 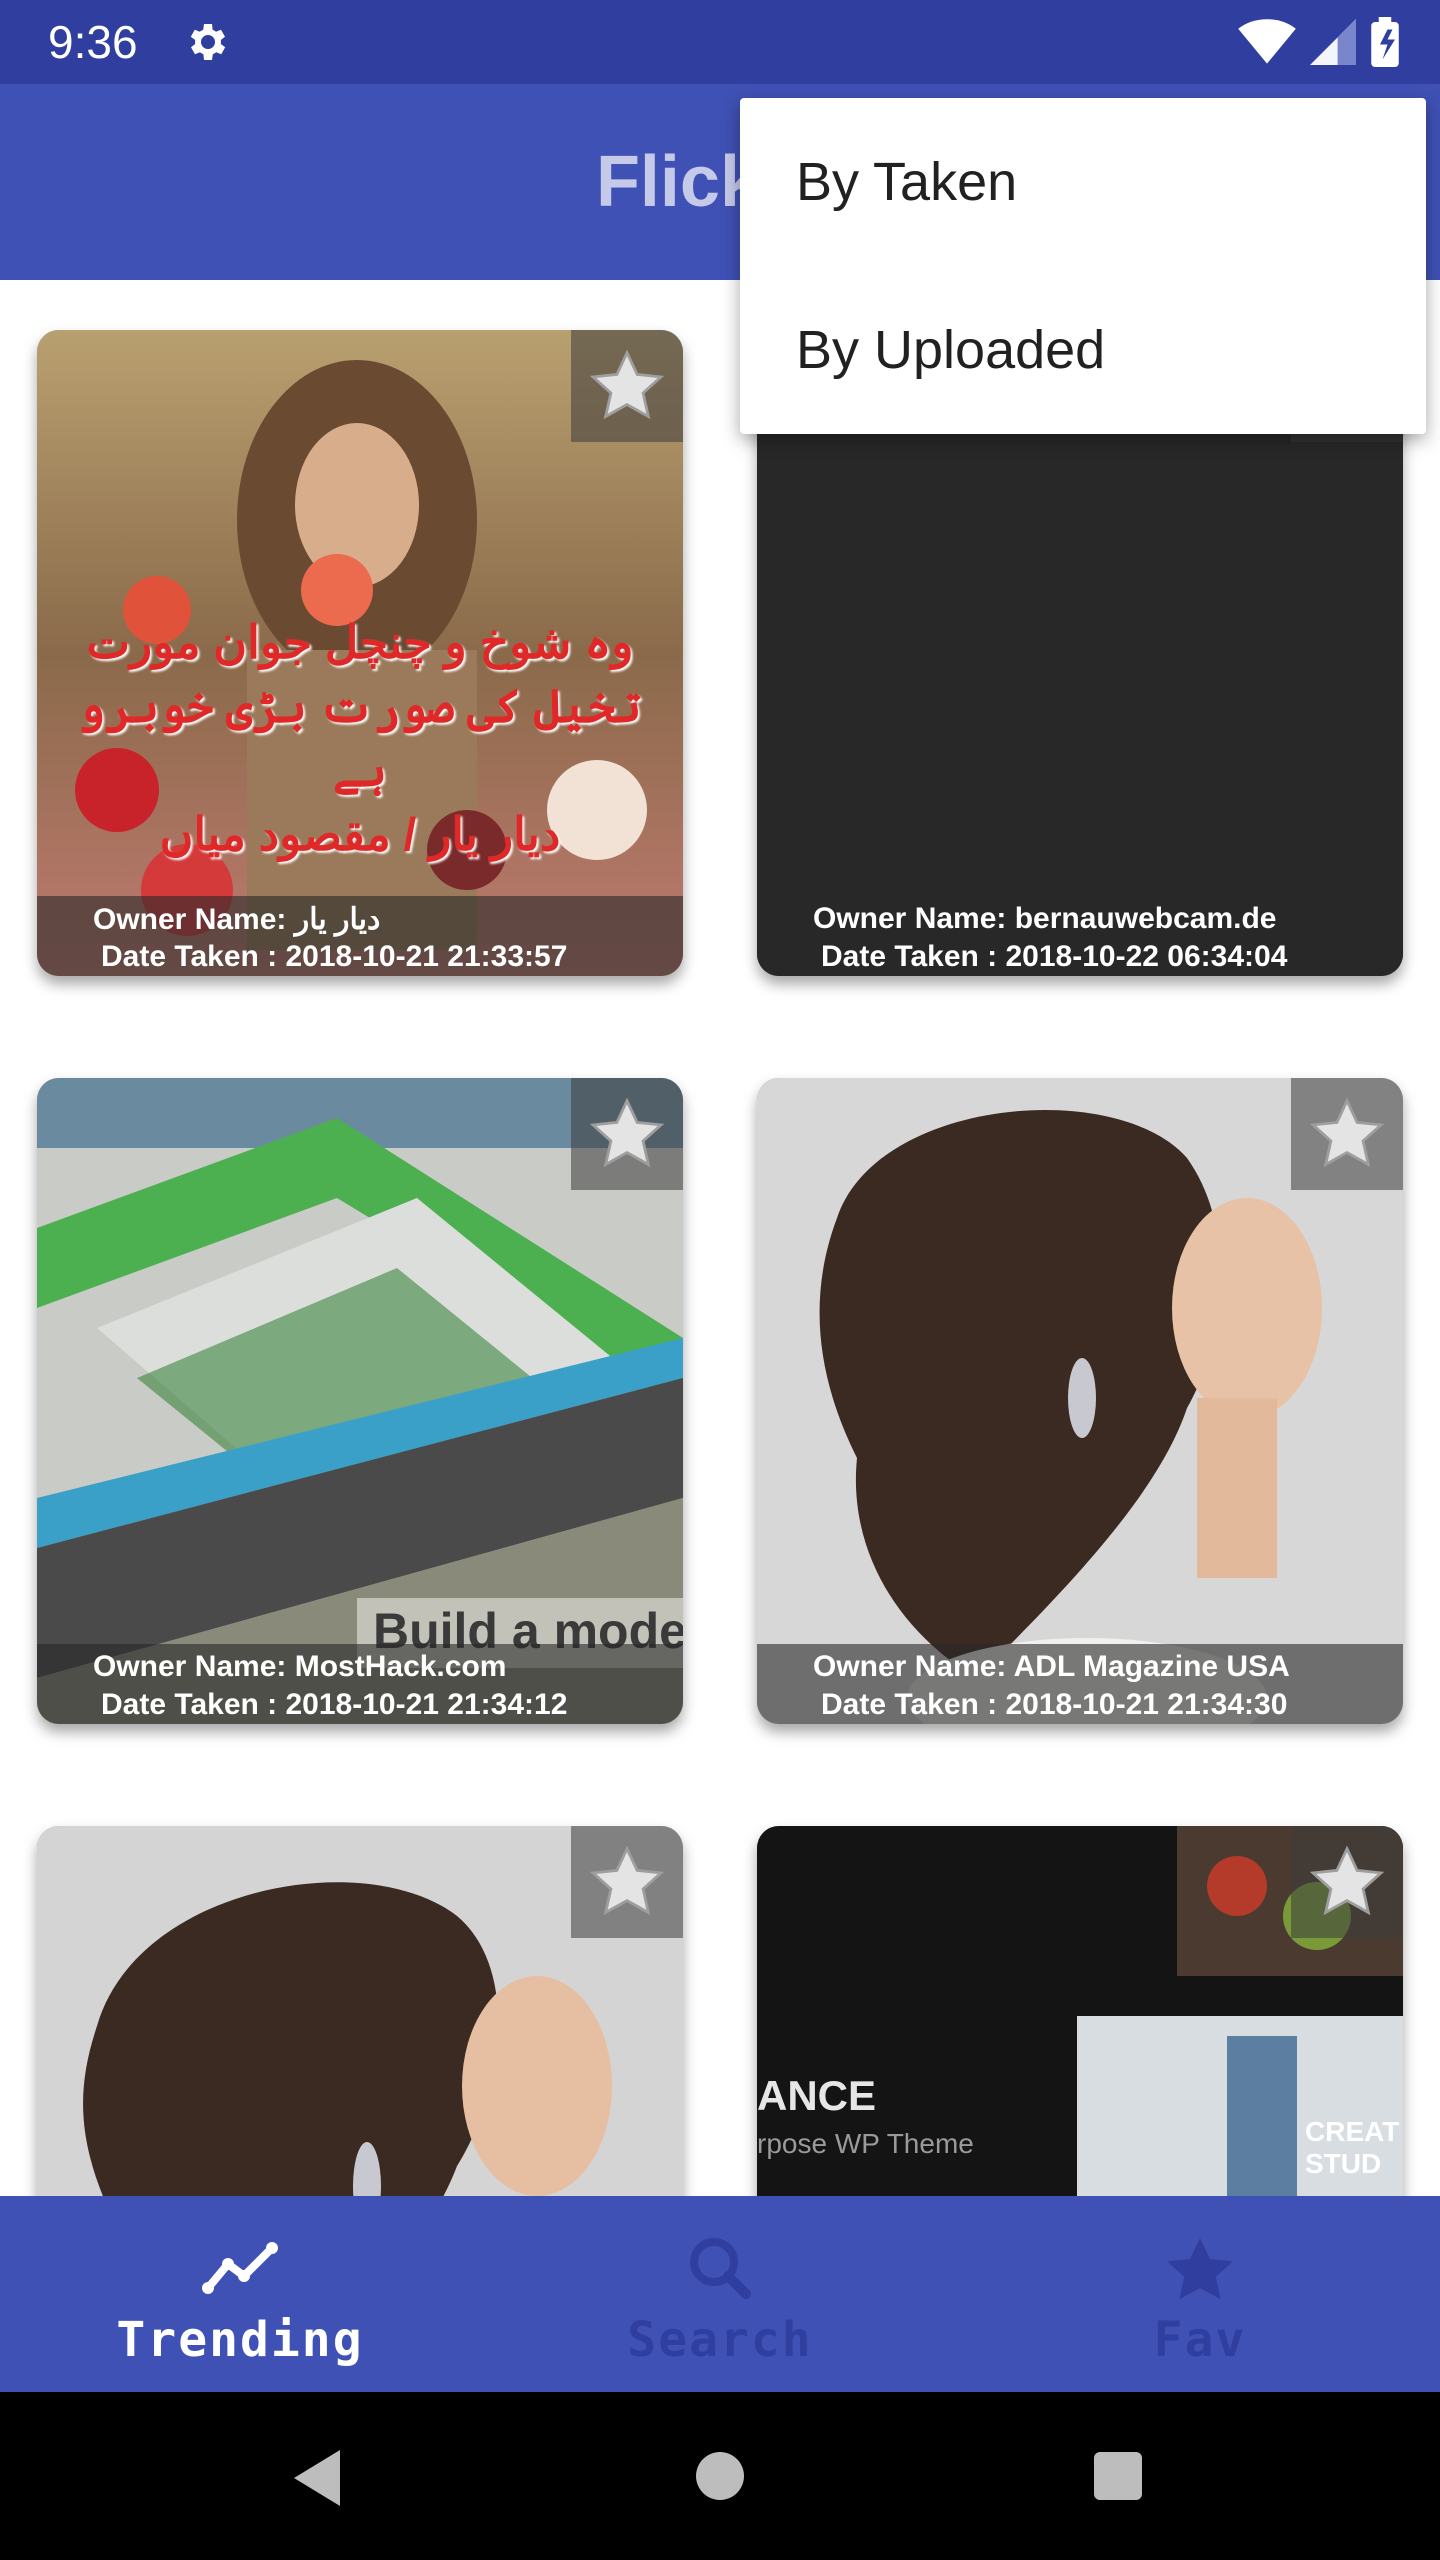 I want to click on menu-item-by-uploaded: By Uploaded, so click(x=950, y=350).